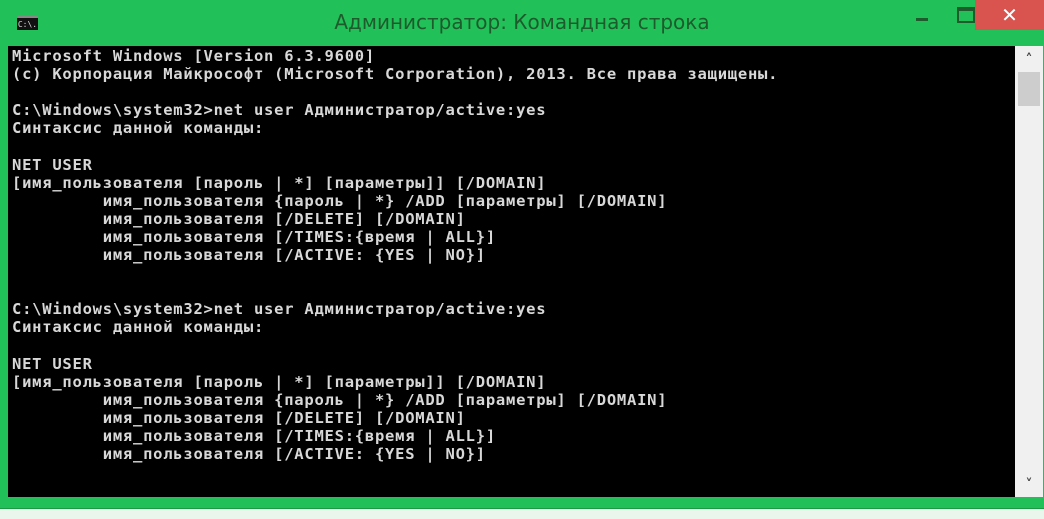 The height and width of the screenshot is (519, 1044). Describe the element at coordinates (193, 56) in the screenshot. I see `console-line: Microsoft Windows [Version 6.3.9600]` at that location.